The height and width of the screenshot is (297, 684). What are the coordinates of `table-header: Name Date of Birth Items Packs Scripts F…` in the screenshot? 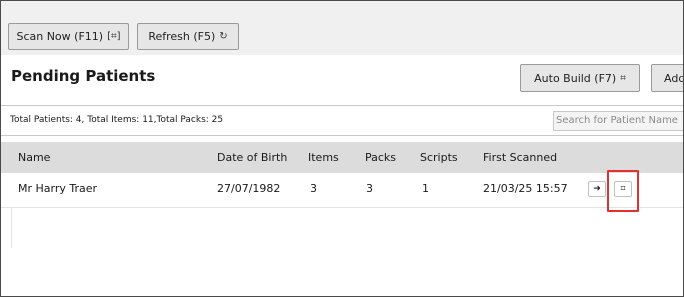 It's located at (342, 157).